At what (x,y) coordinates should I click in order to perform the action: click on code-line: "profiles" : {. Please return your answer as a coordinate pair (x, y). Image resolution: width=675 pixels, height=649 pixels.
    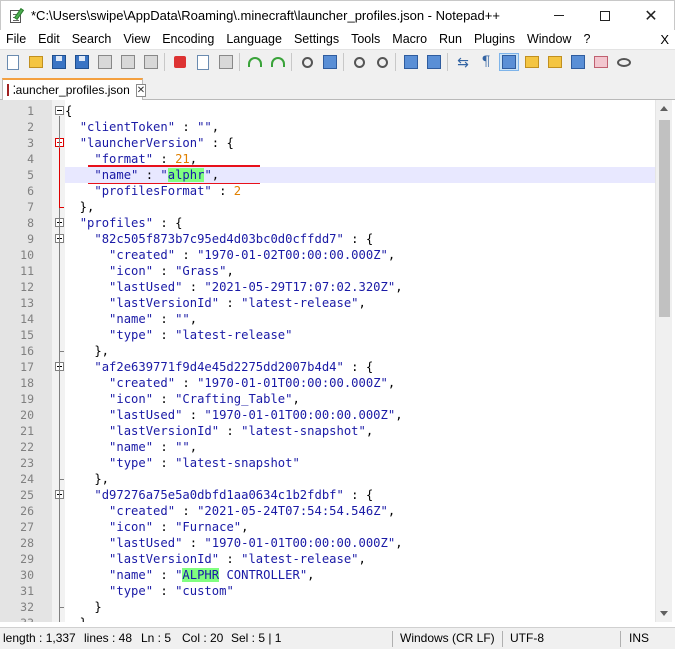
    Looking at the image, I should click on (360, 223).